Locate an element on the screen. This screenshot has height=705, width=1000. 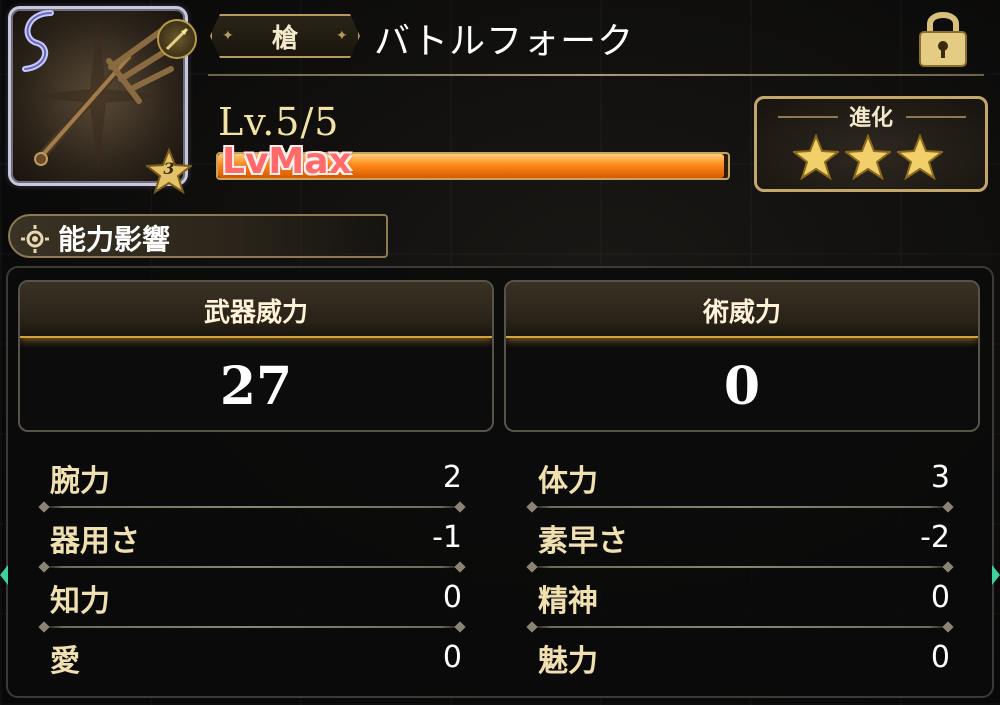
stat-row: 素早さ -2 is located at coordinates (740, 541).